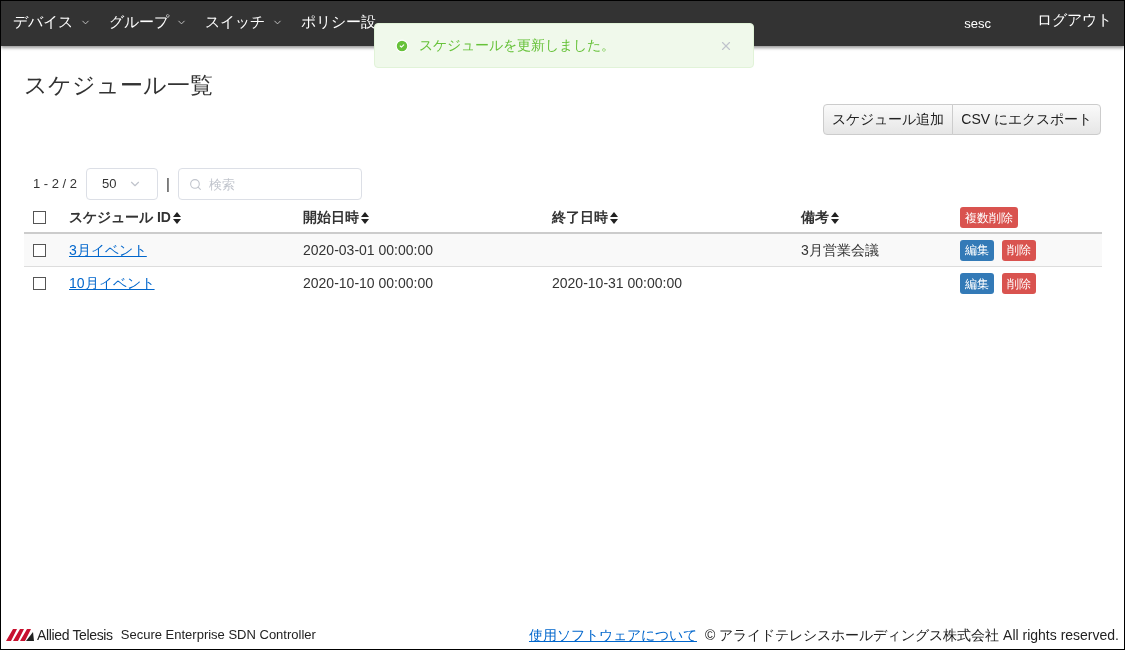 The height and width of the screenshot is (650, 1125). I want to click on brand-name: Allied Telesis, so click(75, 635).